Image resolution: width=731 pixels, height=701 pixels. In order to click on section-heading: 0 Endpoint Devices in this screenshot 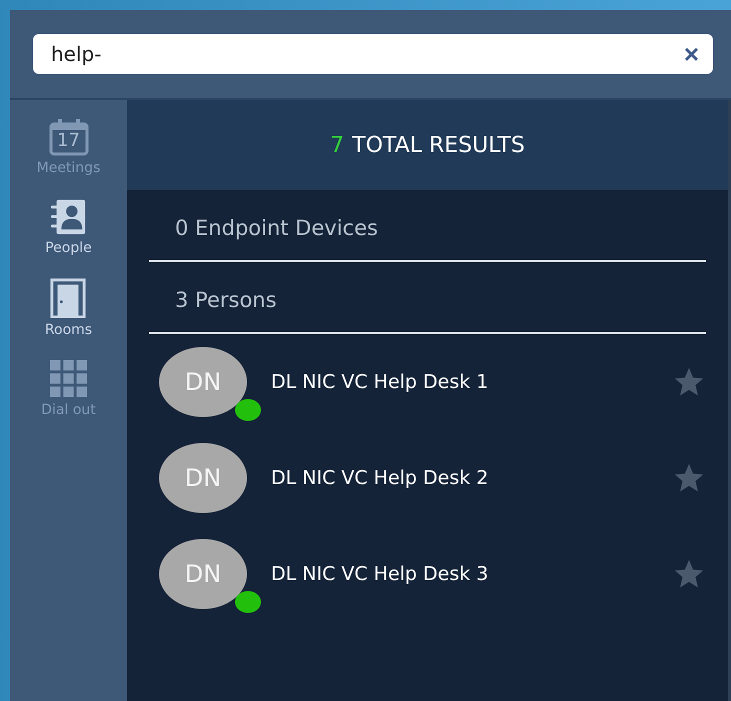, I will do `click(427, 226)`.